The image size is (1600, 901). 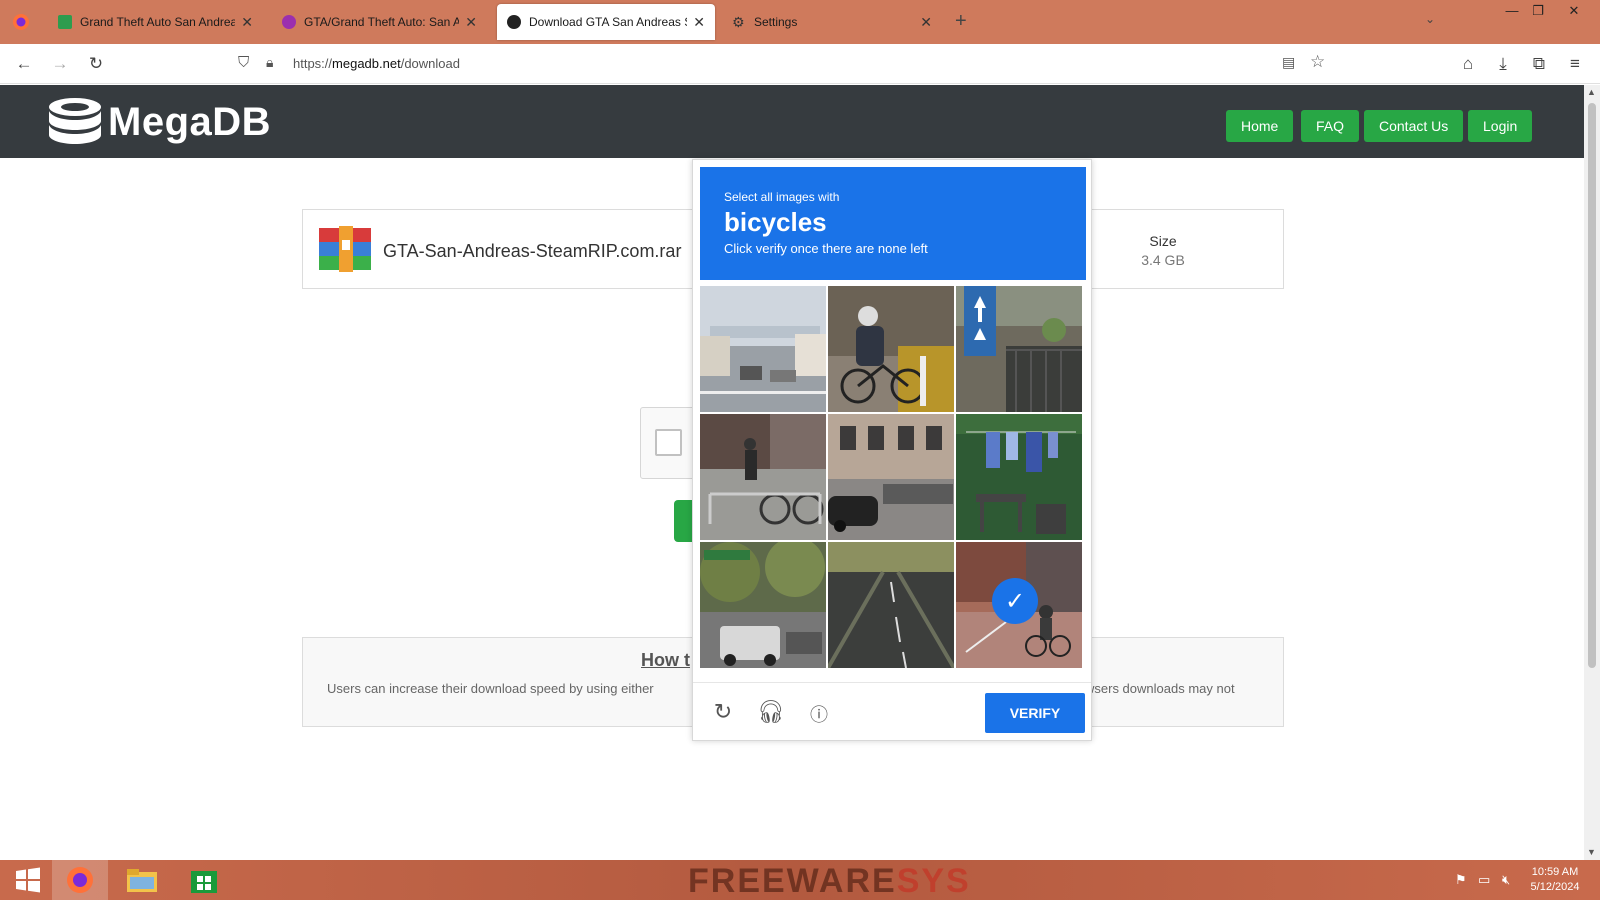 I want to click on empty-road-image, so click(x=891, y=605).